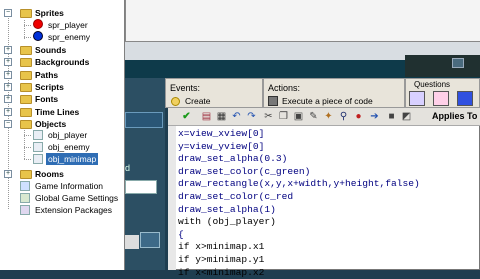  Describe the element at coordinates (358, 116) in the screenshot. I see `stop-icon: ●` at that location.